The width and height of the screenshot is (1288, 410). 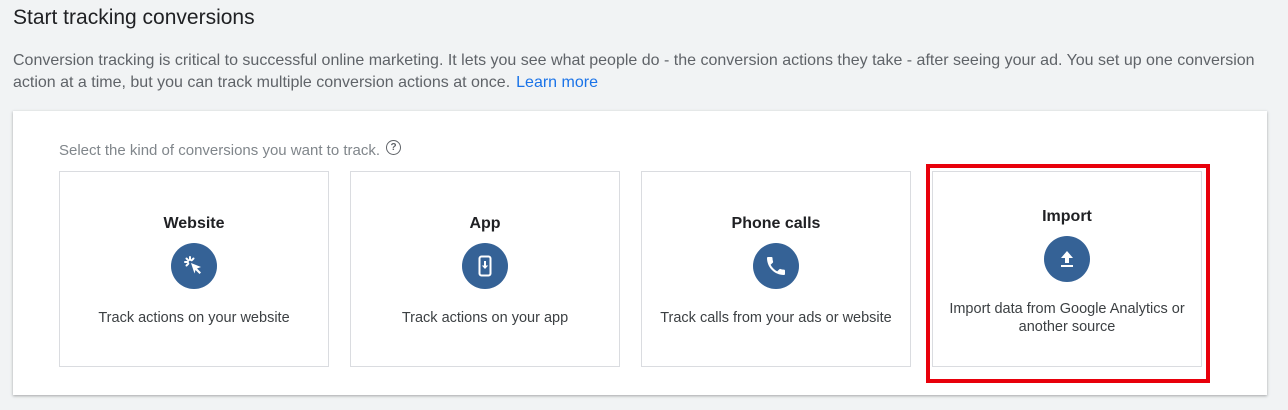 What do you see at coordinates (1067, 259) in the screenshot?
I see `upload-icon` at bounding box center [1067, 259].